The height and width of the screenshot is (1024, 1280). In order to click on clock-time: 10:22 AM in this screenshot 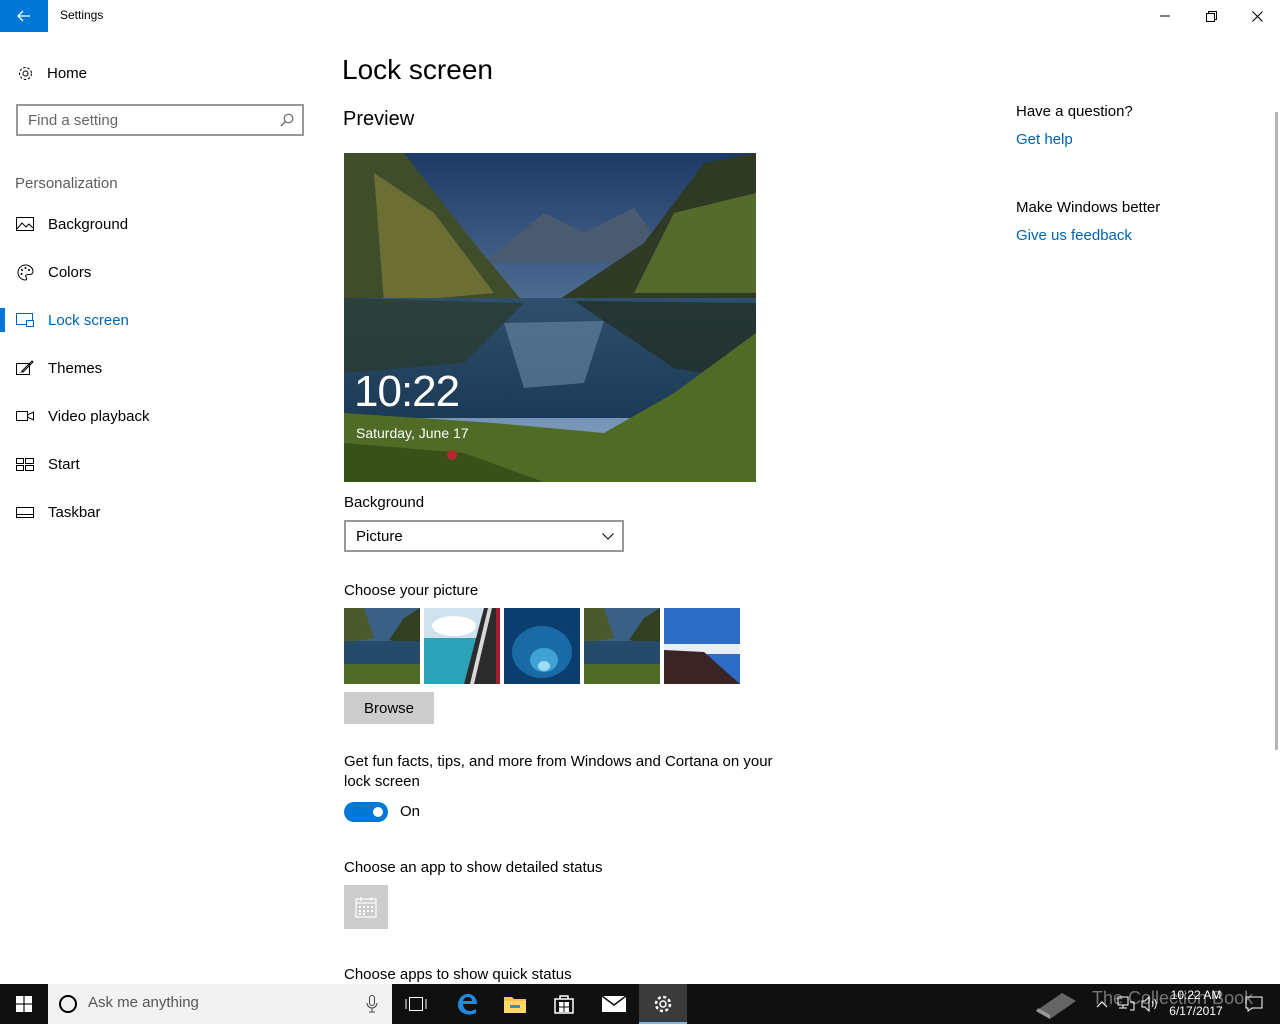, I will do `click(1196, 995)`.